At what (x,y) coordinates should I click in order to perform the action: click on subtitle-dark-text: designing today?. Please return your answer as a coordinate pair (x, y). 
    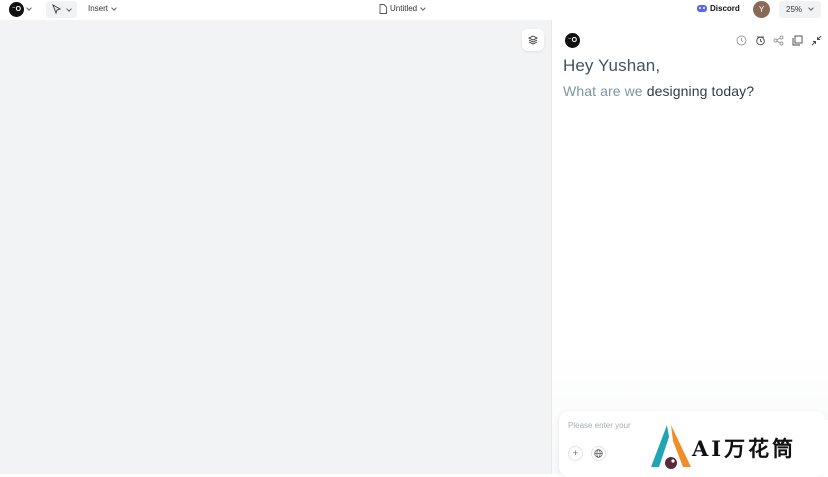
    Looking at the image, I should click on (700, 91).